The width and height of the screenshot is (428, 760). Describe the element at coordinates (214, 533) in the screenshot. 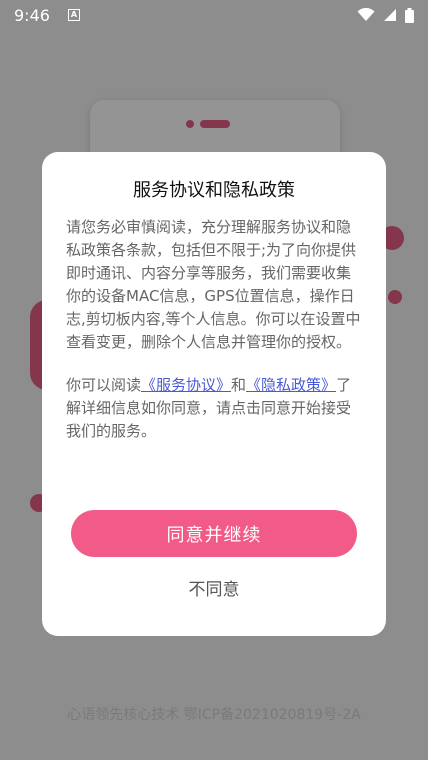

I see `agree-continue-button: 同意并继续` at that location.